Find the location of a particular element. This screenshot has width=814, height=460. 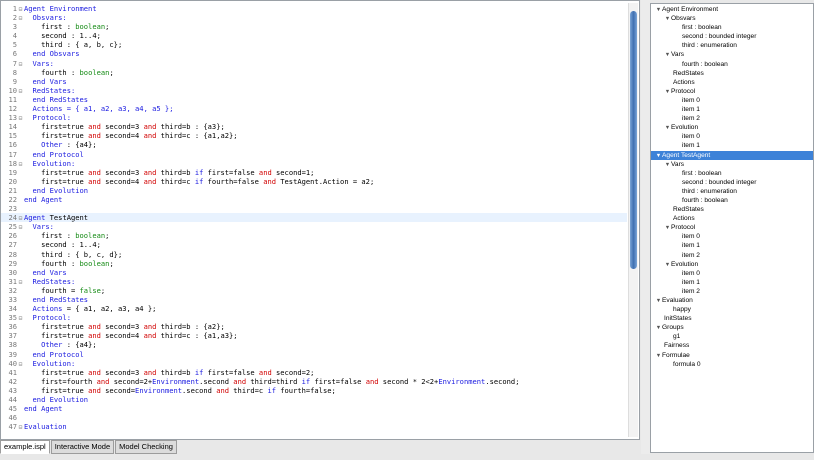

fold-toggle-icon: ⊟ is located at coordinates (20, 427).